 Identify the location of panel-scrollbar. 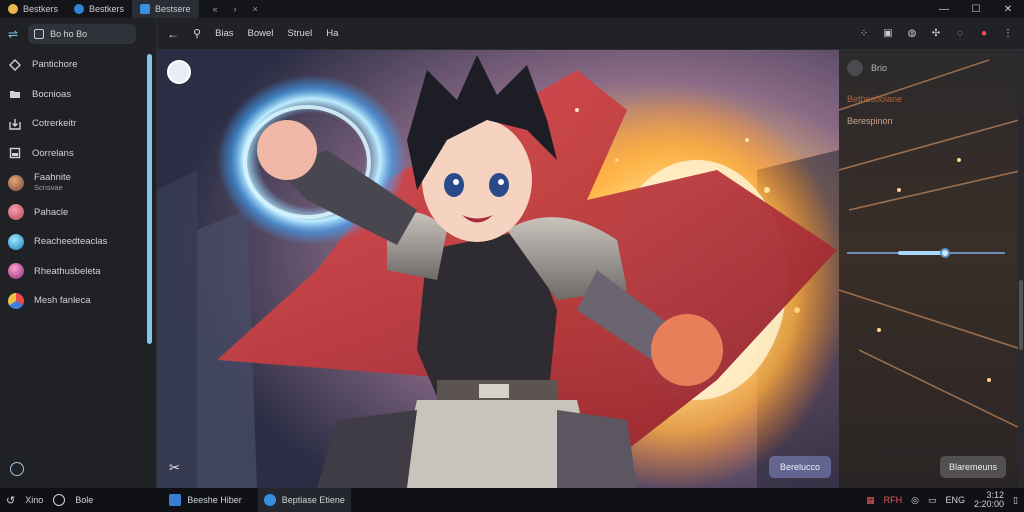
(1021, 269).